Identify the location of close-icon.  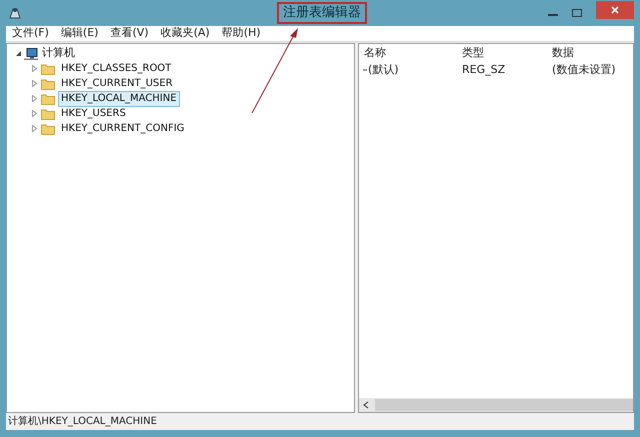
(615, 10).